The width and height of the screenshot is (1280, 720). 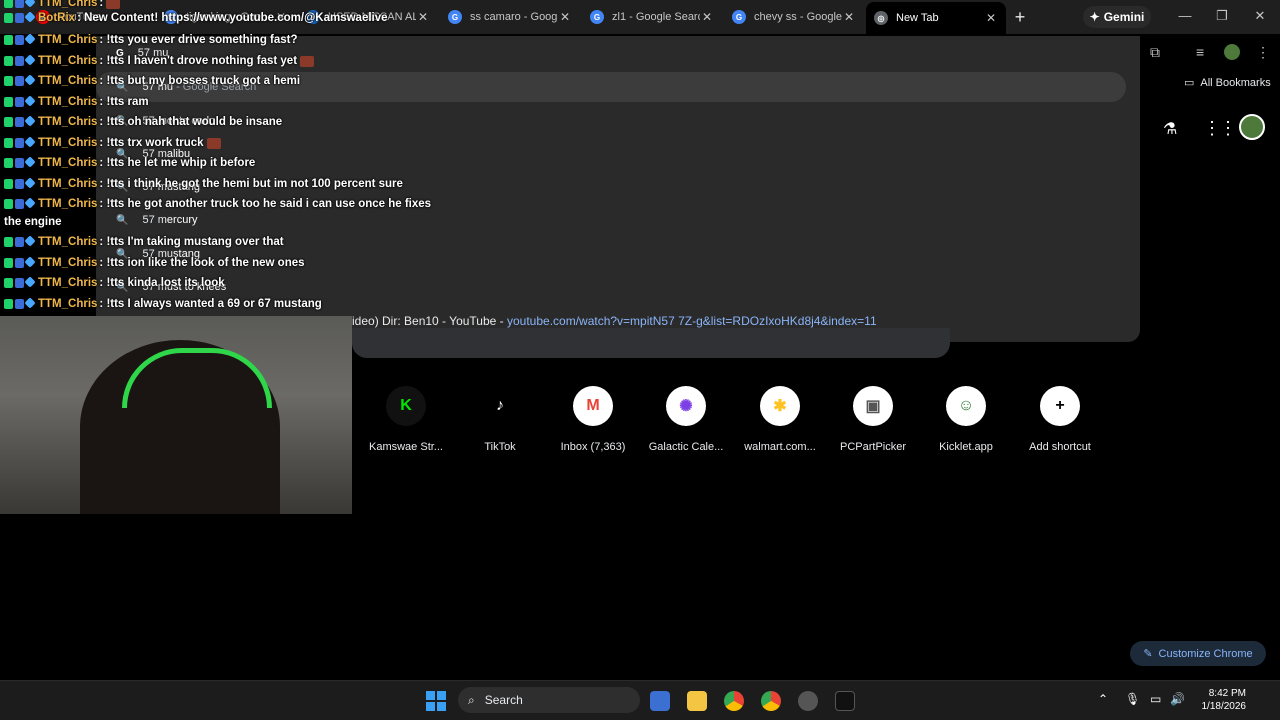 What do you see at coordinates (151, 143) in the screenshot?
I see `chat-text: : !tts trx work truck` at bounding box center [151, 143].